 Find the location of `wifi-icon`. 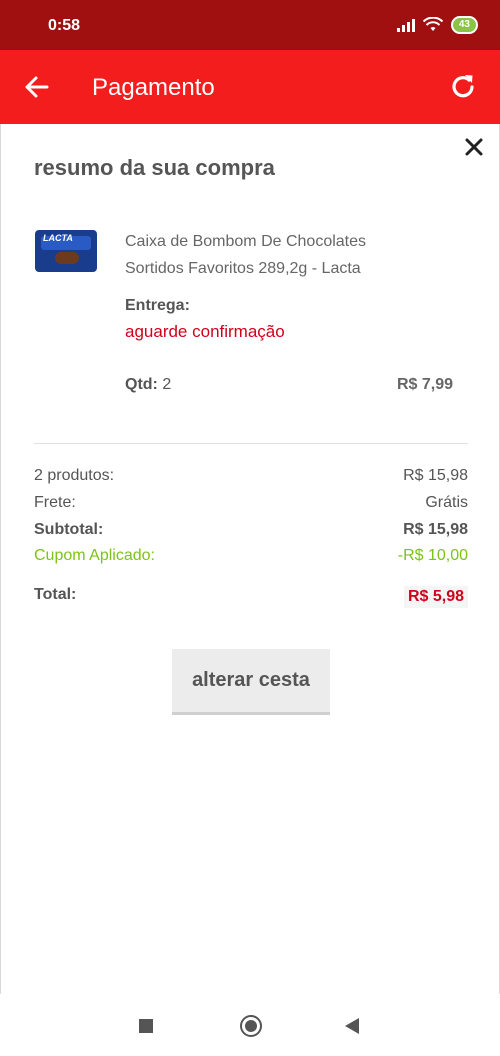

wifi-icon is located at coordinates (432, 24).